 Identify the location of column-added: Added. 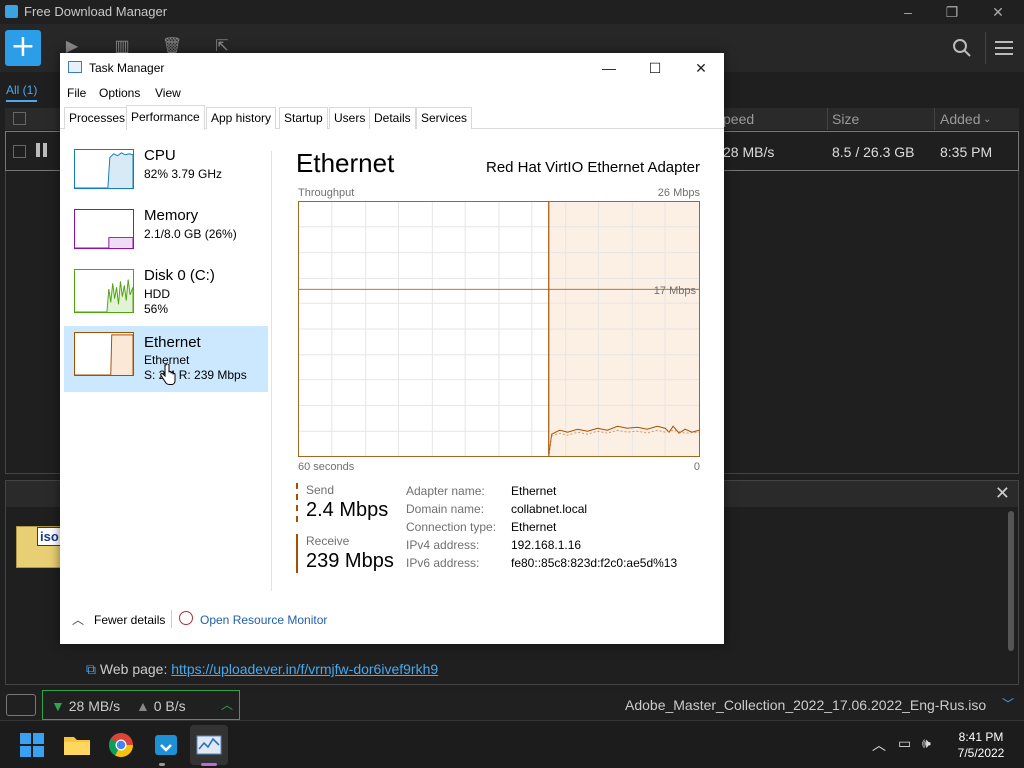
(960, 119).